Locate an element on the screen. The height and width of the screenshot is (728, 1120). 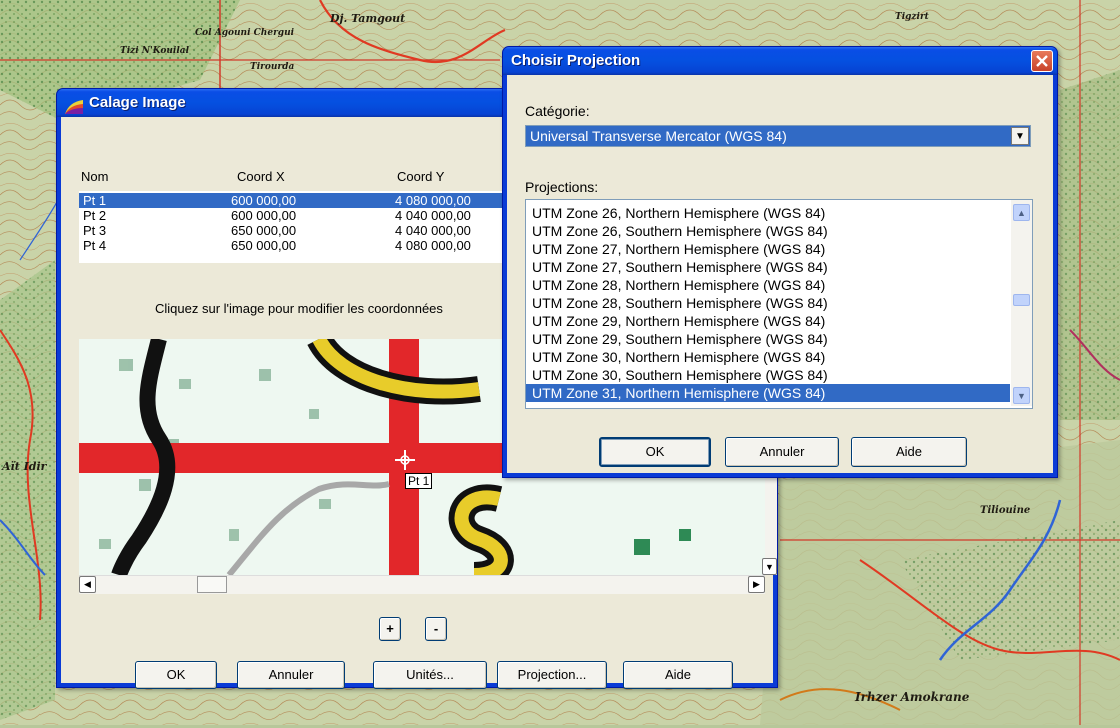
map-label: Irhzer Amokrane is located at coordinates (912, 697).